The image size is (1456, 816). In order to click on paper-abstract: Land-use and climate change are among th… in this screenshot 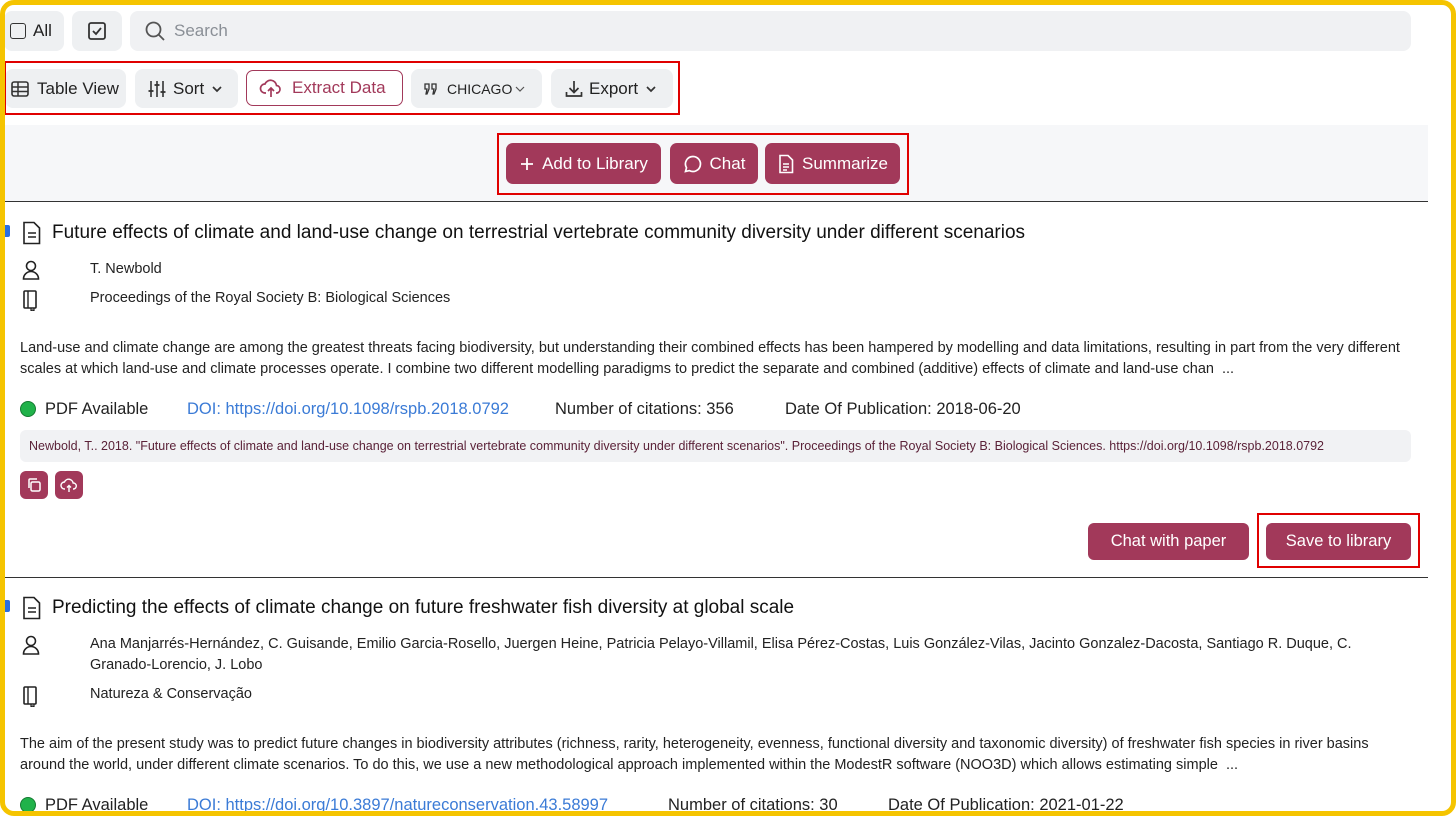, I will do `click(717, 359)`.